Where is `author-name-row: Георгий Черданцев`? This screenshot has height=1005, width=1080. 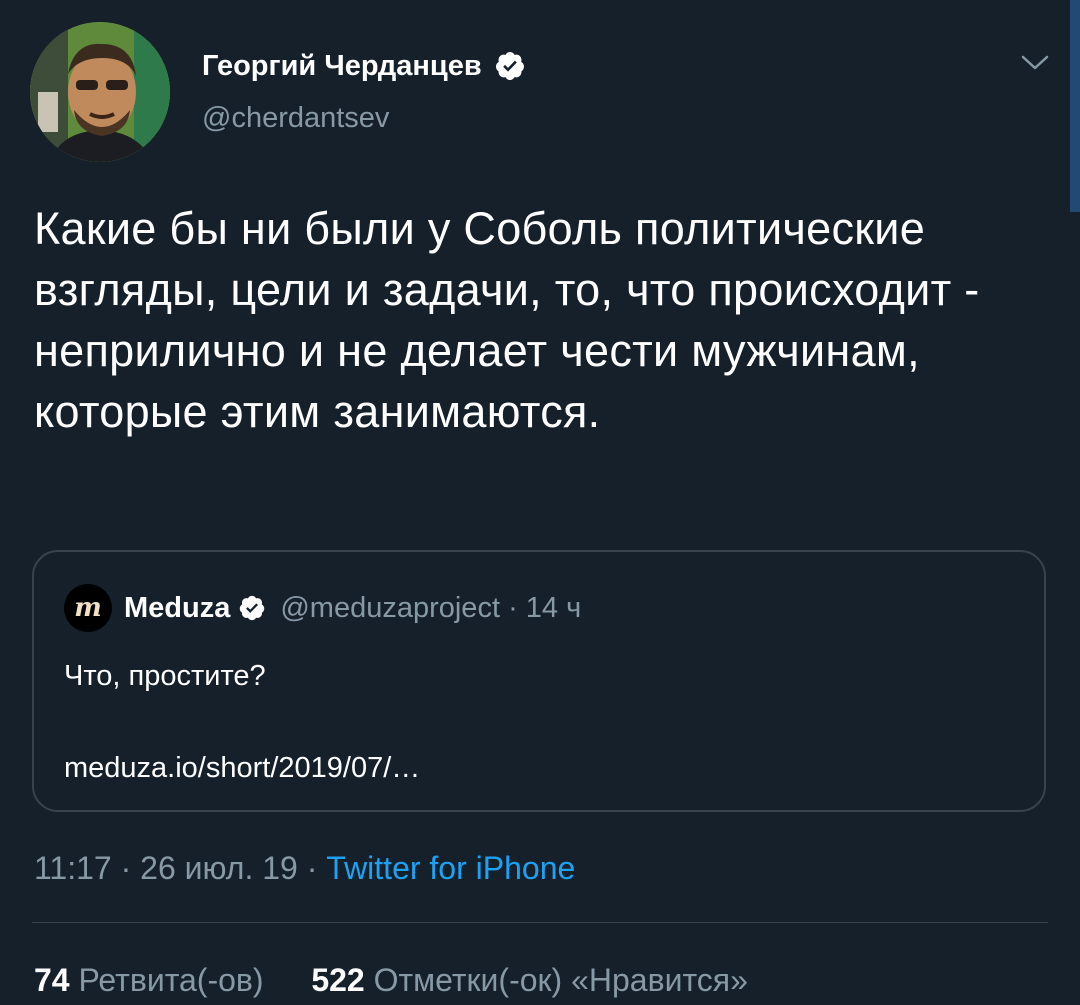
author-name-row: Георгий Черданцев is located at coordinates (364, 66).